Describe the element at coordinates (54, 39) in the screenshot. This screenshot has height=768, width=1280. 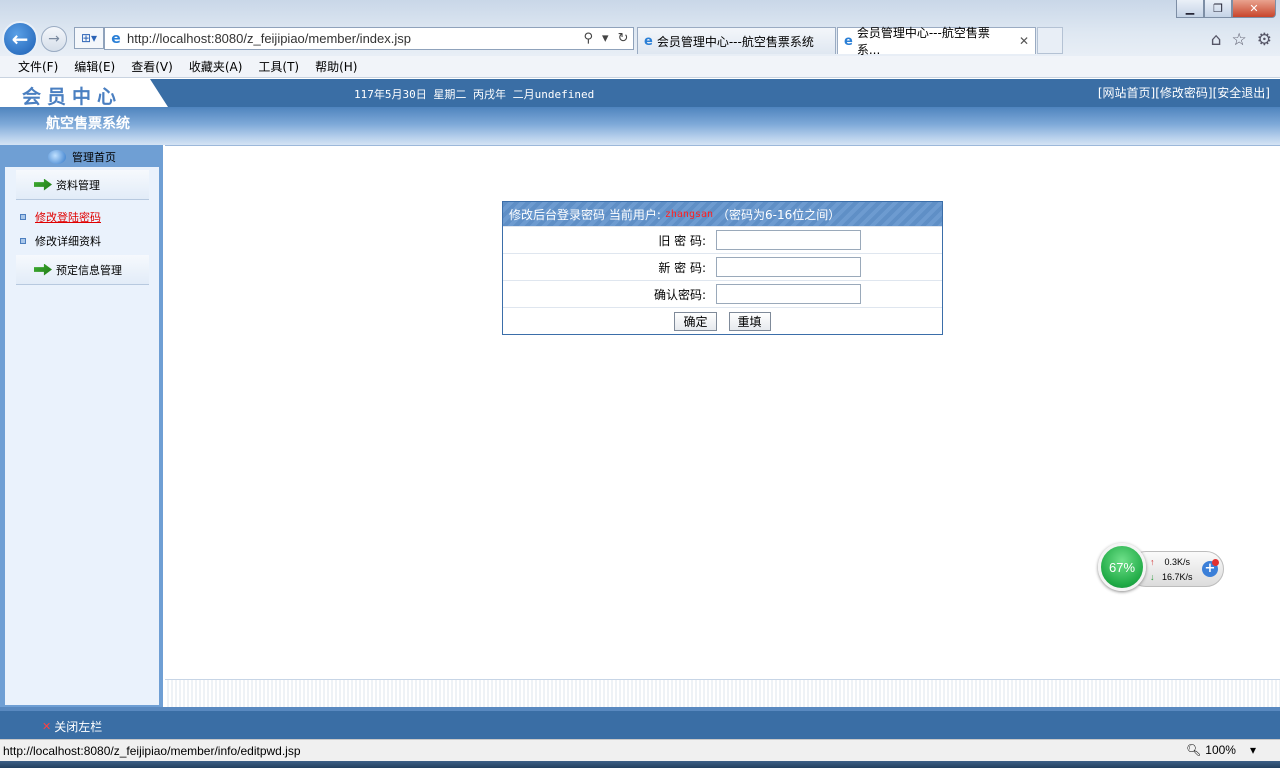
I see `forward-button: →` at that location.